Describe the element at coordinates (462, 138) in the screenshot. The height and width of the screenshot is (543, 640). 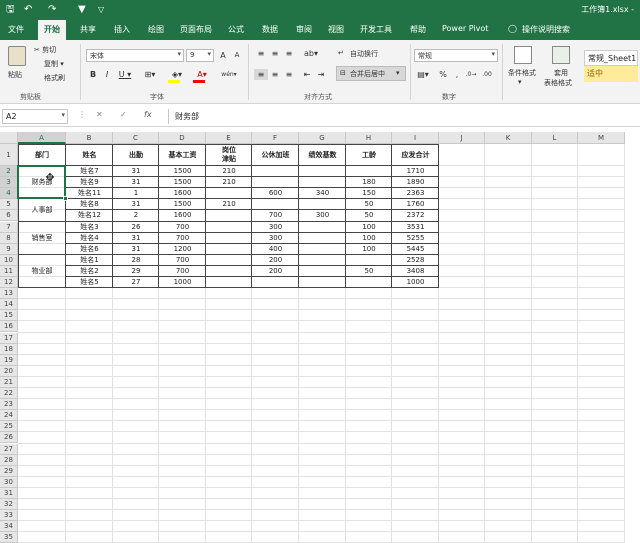
I see `column-header: J` at that location.